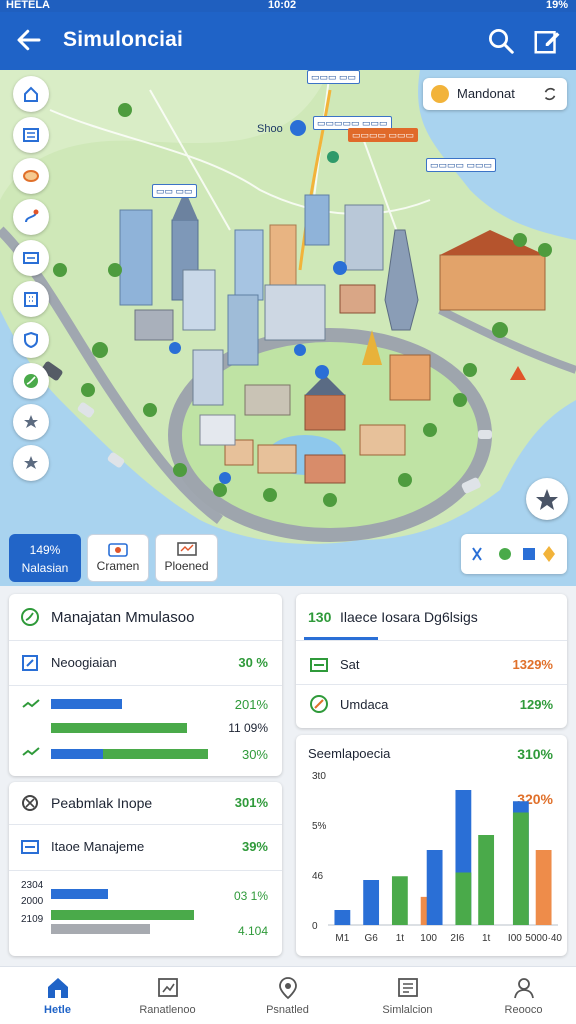 This screenshot has height=1024, width=576. What do you see at coordinates (145, 848) in the screenshot?
I see `management-row: Itaoe Manajeme 39%` at bounding box center [145, 848].